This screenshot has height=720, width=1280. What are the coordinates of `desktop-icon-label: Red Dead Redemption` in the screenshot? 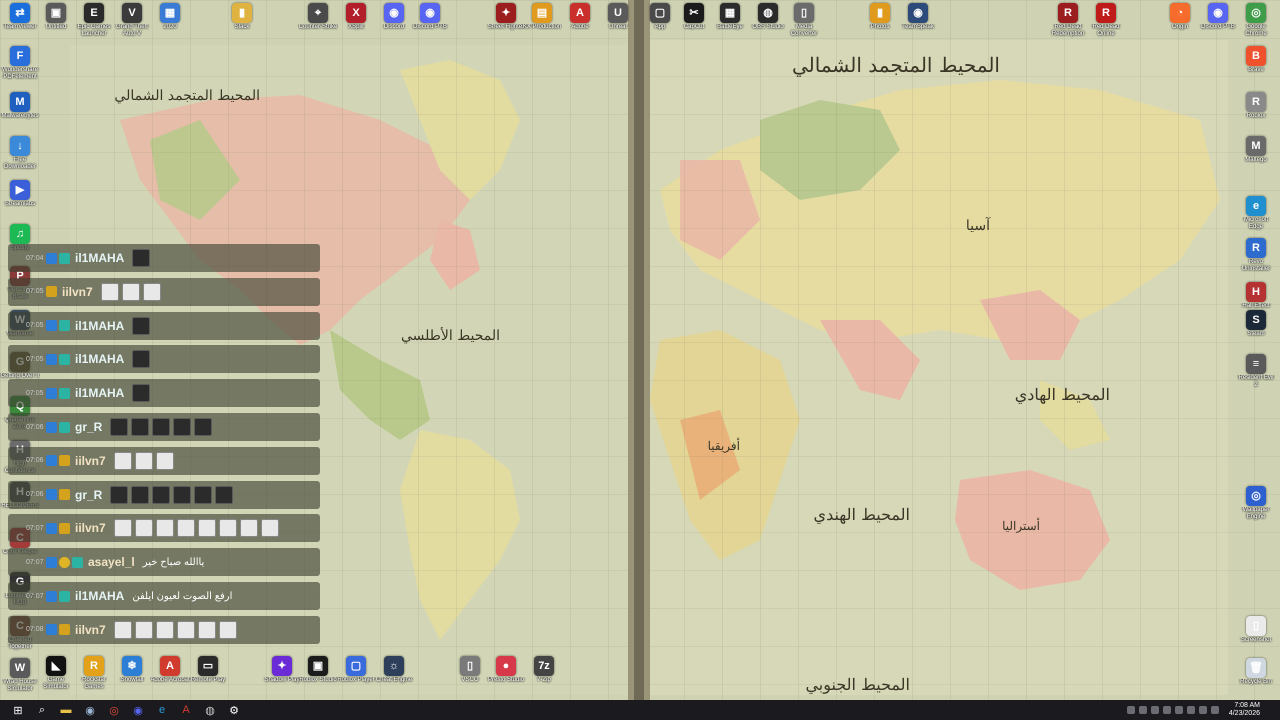 It's located at (1068, 30).